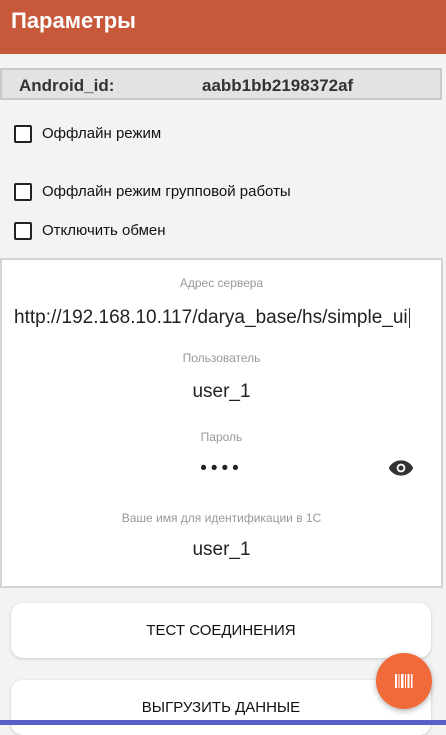 The width and height of the screenshot is (446, 735). Describe the element at coordinates (73, 20) in the screenshot. I see `page-title: Параметры` at that location.